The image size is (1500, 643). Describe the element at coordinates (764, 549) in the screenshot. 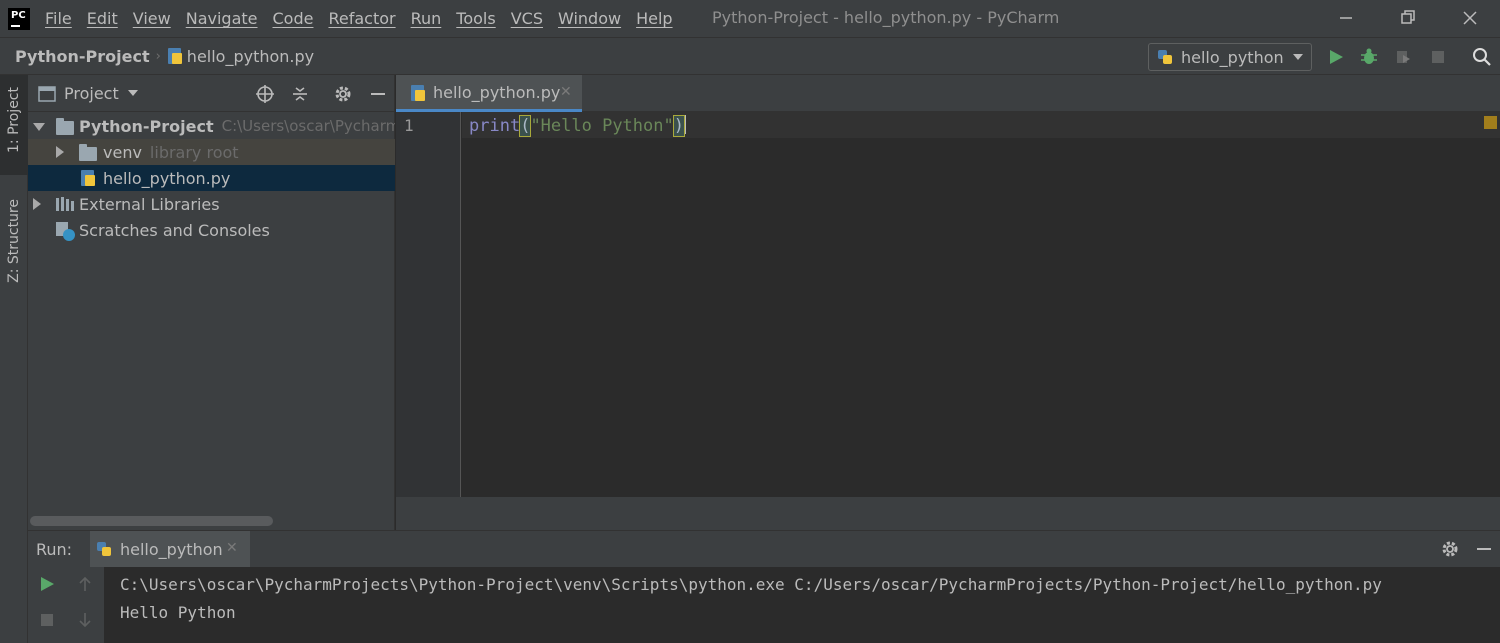

I see `run-panel-header: Run: hello_python ✕` at that location.